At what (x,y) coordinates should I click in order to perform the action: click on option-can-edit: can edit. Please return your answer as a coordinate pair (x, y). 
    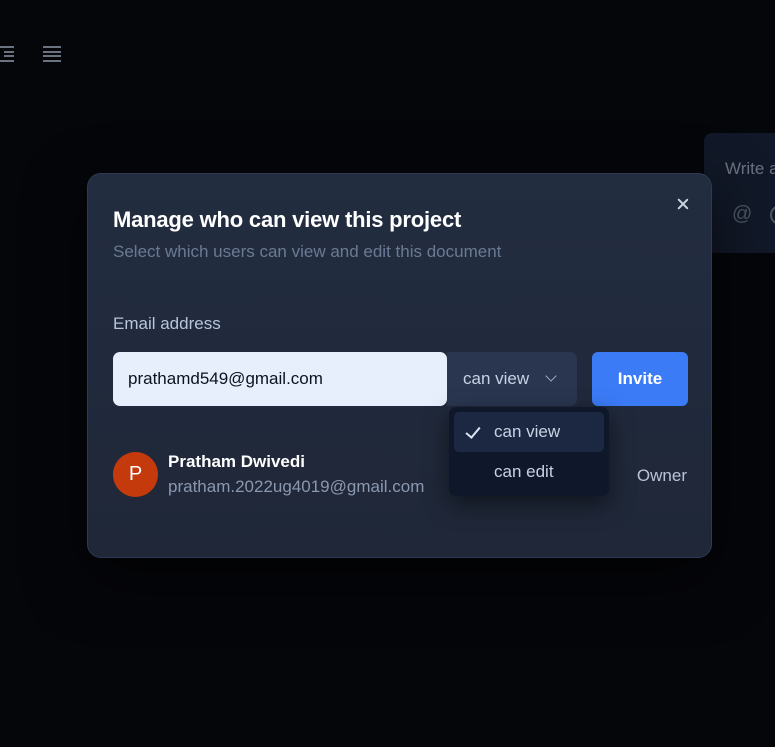
    Looking at the image, I should click on (529, 472).